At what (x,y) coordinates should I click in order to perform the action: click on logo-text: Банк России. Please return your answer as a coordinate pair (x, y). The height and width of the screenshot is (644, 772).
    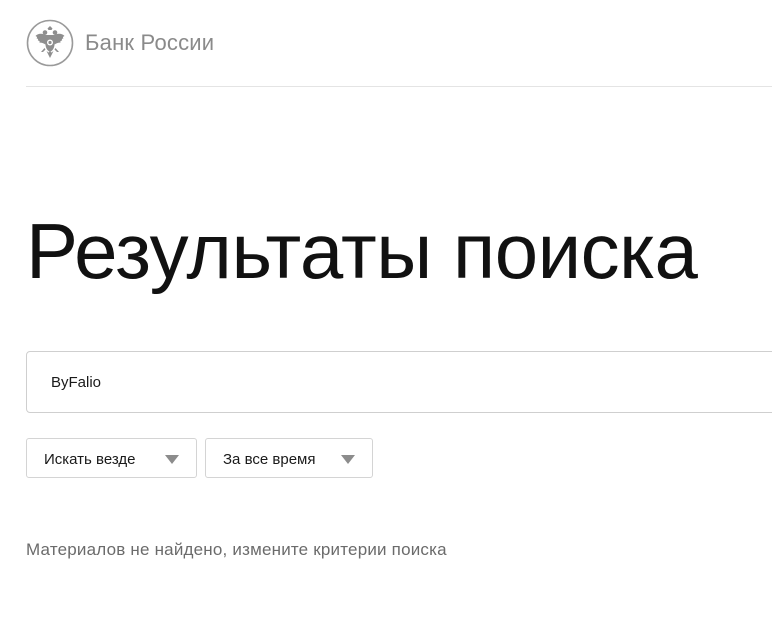
    Looking at the image, I should click on (150, 42).